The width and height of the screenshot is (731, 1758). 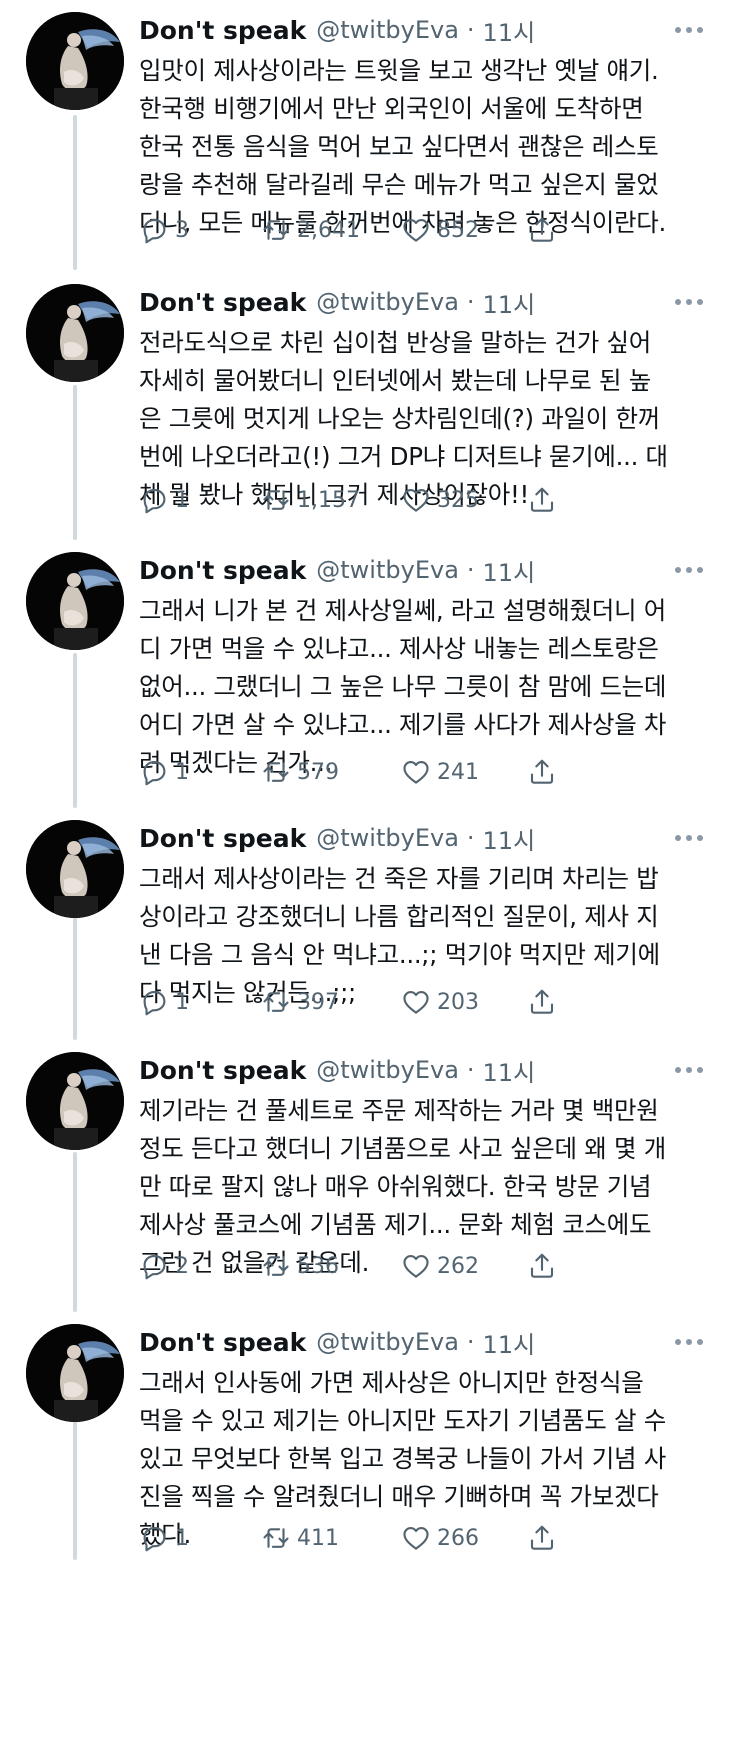 I want to click on retweet-button: 411, so click(x=300, y=1538).